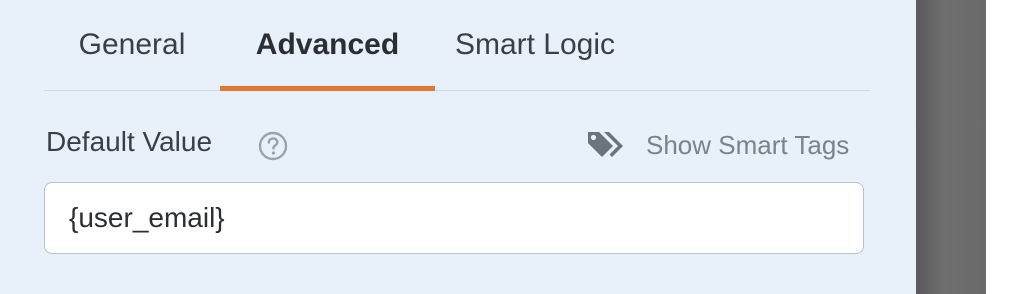 Image resolution: width=1024 pixels, height=294 pixels. I want to click on tab-general: General, so click(132, 45).